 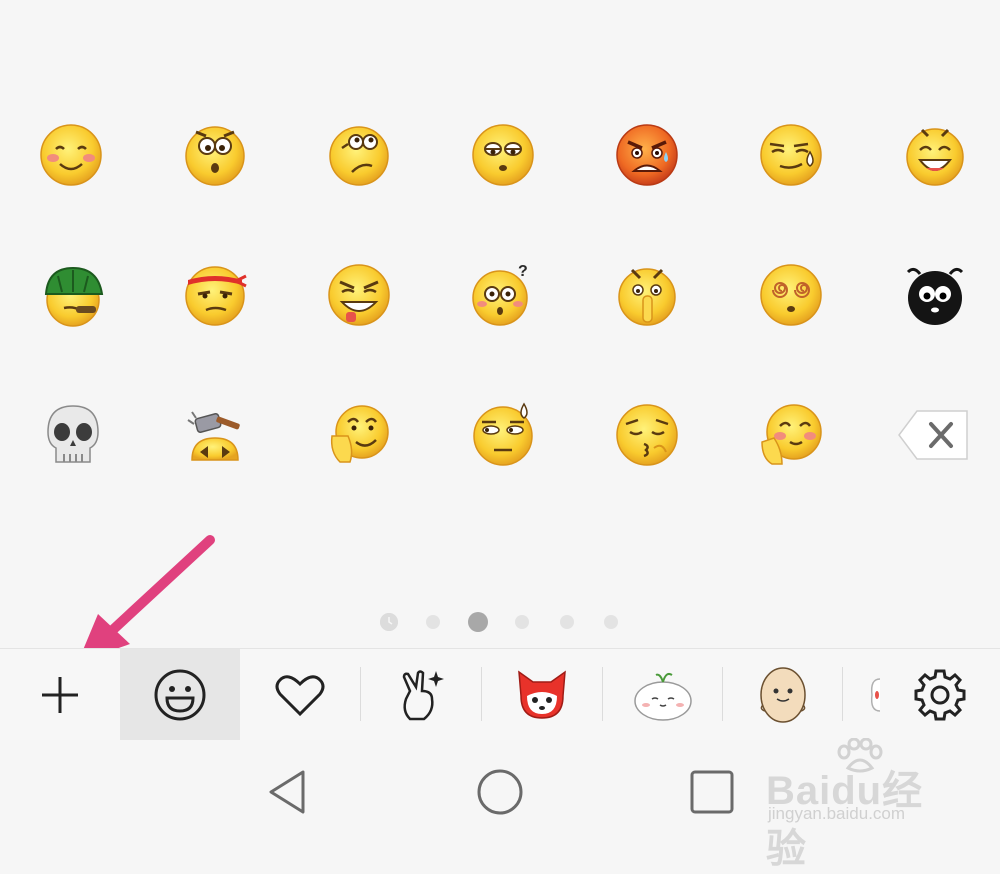 What do you see at coordinates (215, 435) in the screenshot?
I see `emoji-hammer` at bounding box center [215, 435].